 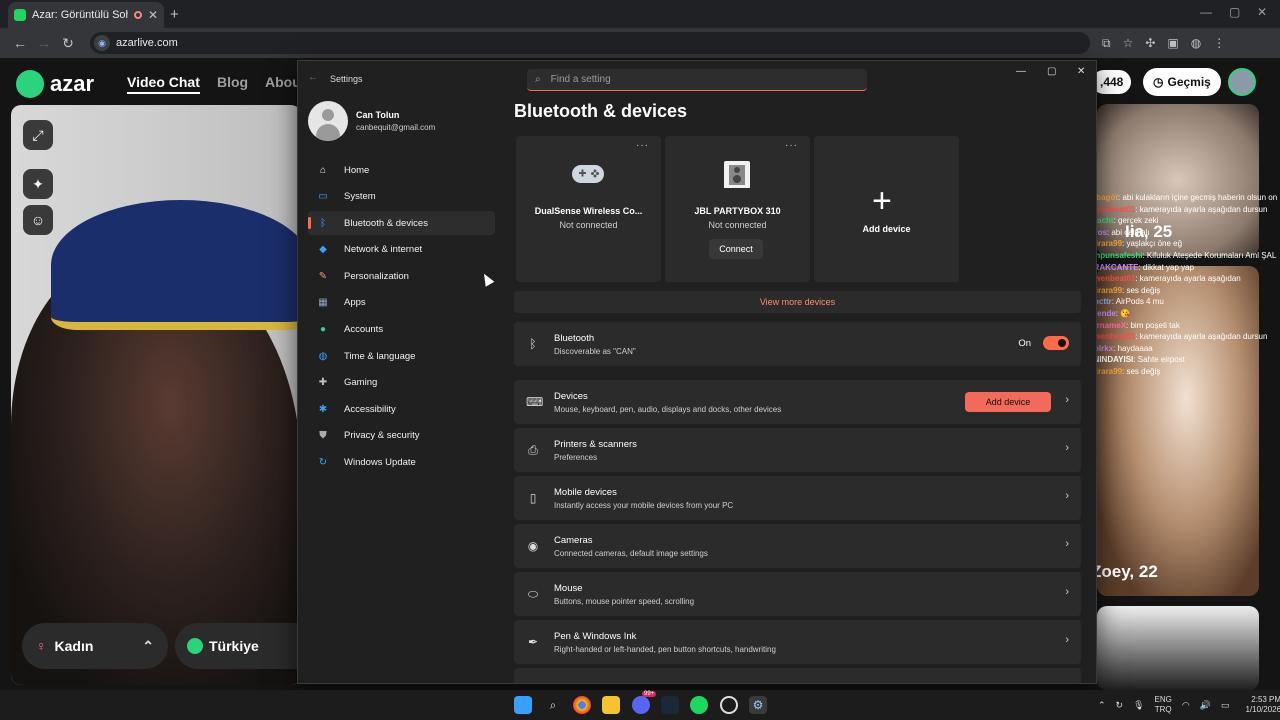 I want to click on clock: 2:53 PM 1/10/2026, so click(x=1262, y=705).